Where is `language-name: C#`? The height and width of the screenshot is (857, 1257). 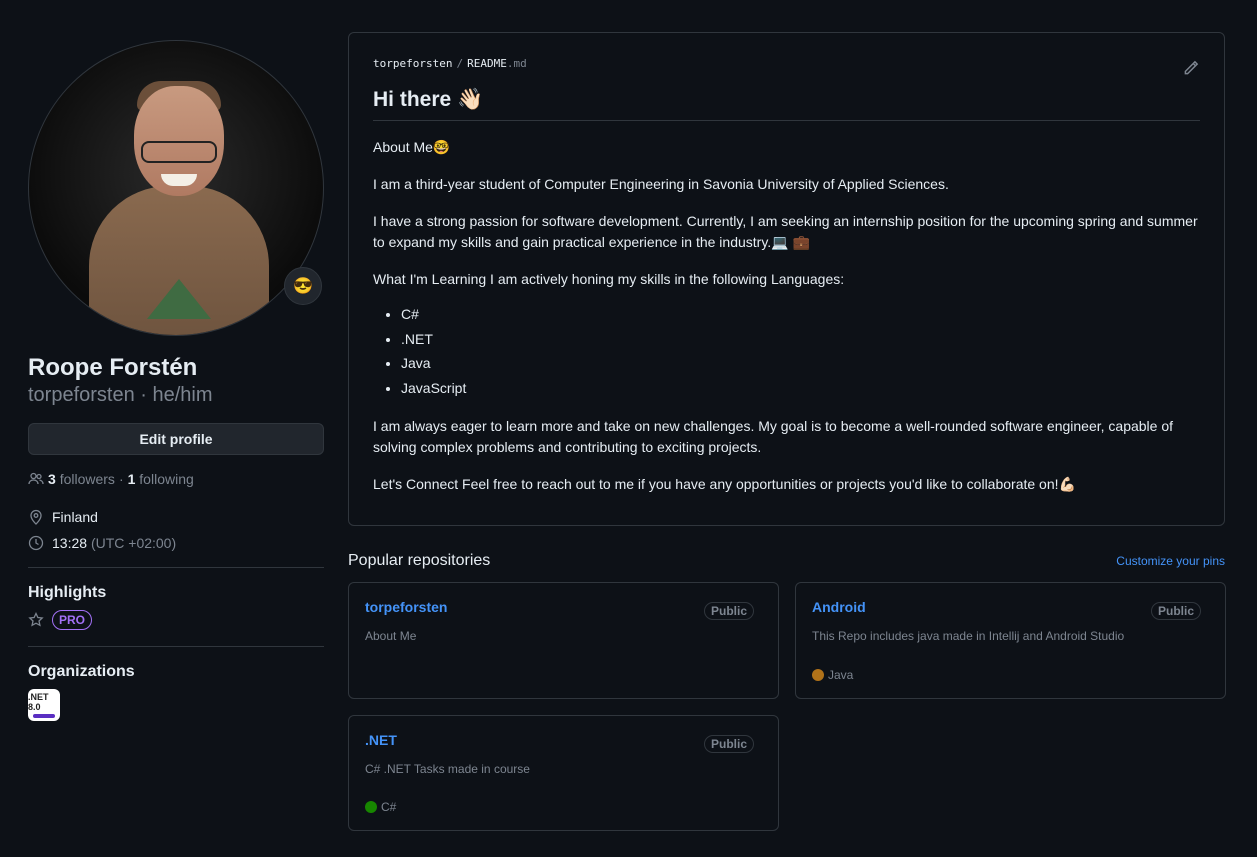 language-name: C# is located at coordinates (389, 807).